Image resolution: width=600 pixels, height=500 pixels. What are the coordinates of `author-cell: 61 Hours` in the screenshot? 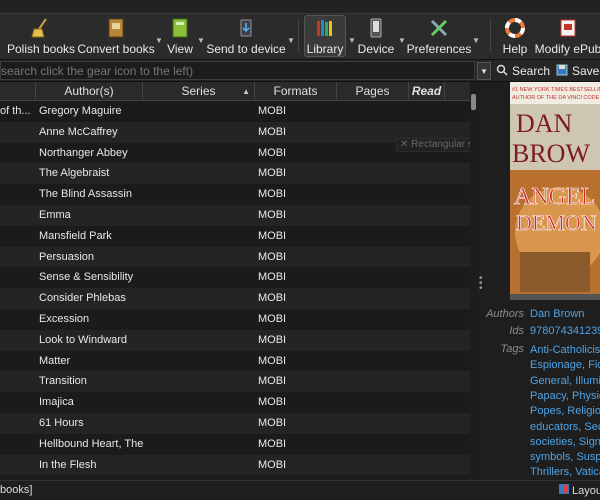 It's located at (61, 423).